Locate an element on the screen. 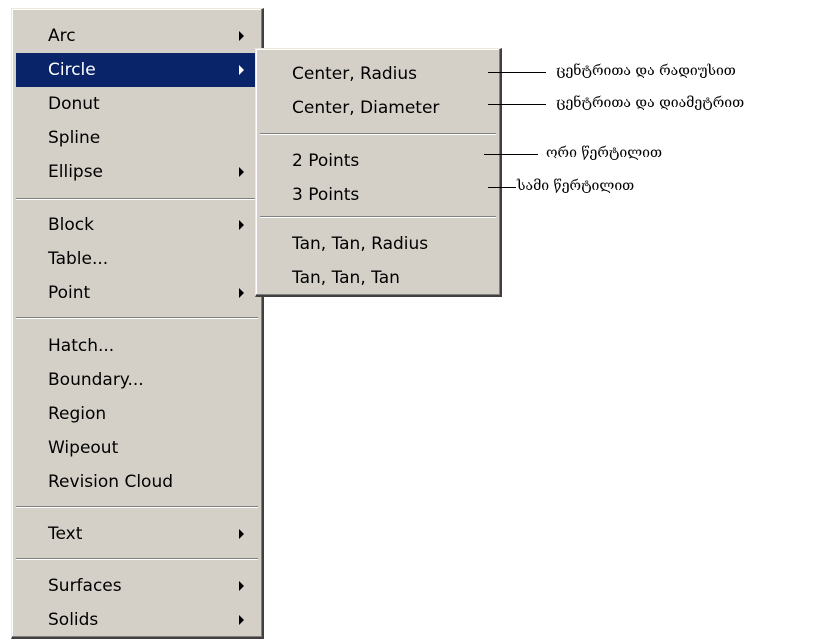 This screenshot has height=641, width=834. menu-item-arc: Arc is located at coordinates (137, 36).